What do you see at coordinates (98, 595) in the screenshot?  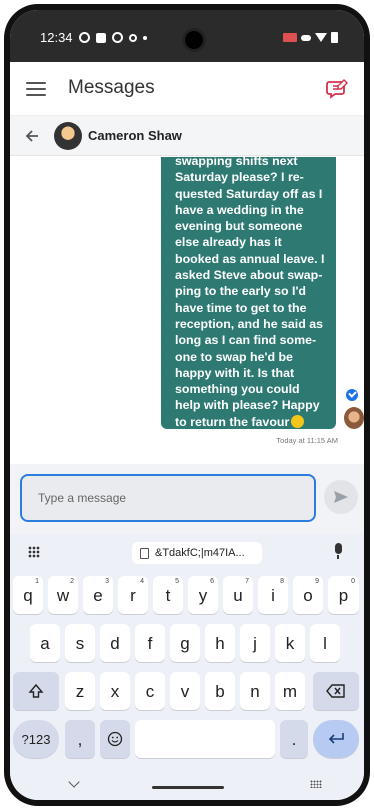 I see `key-e: 3e` at bounding box center [98, 595].